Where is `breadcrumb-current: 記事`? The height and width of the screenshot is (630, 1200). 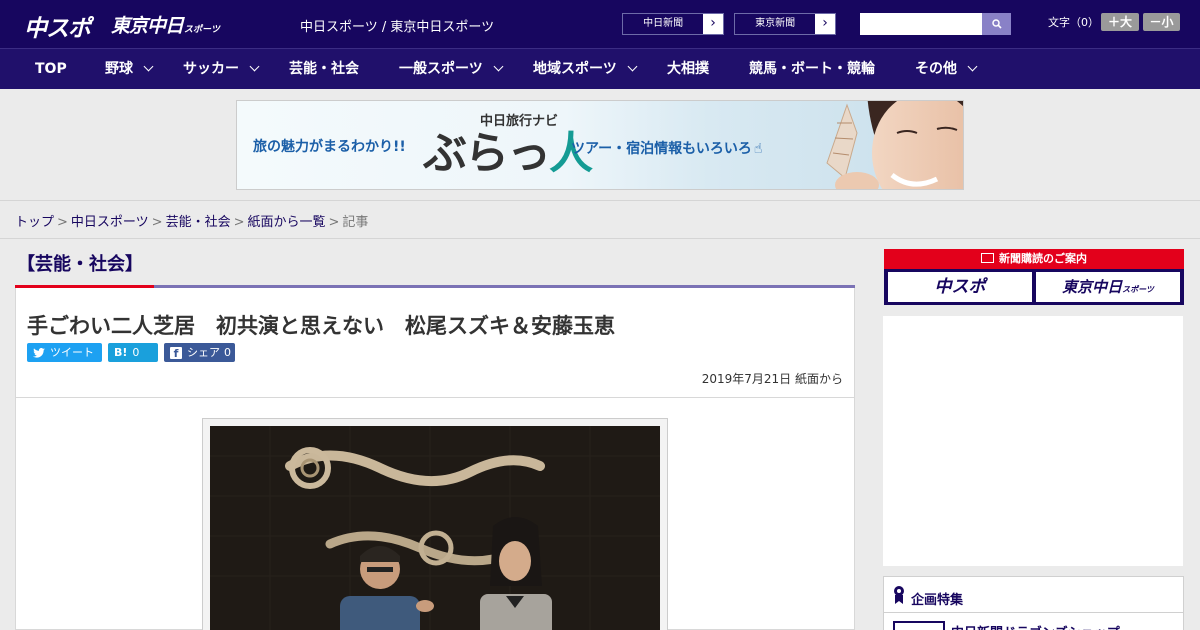 breadcrumb-current: 記事 is located at coordinates (355, 222).